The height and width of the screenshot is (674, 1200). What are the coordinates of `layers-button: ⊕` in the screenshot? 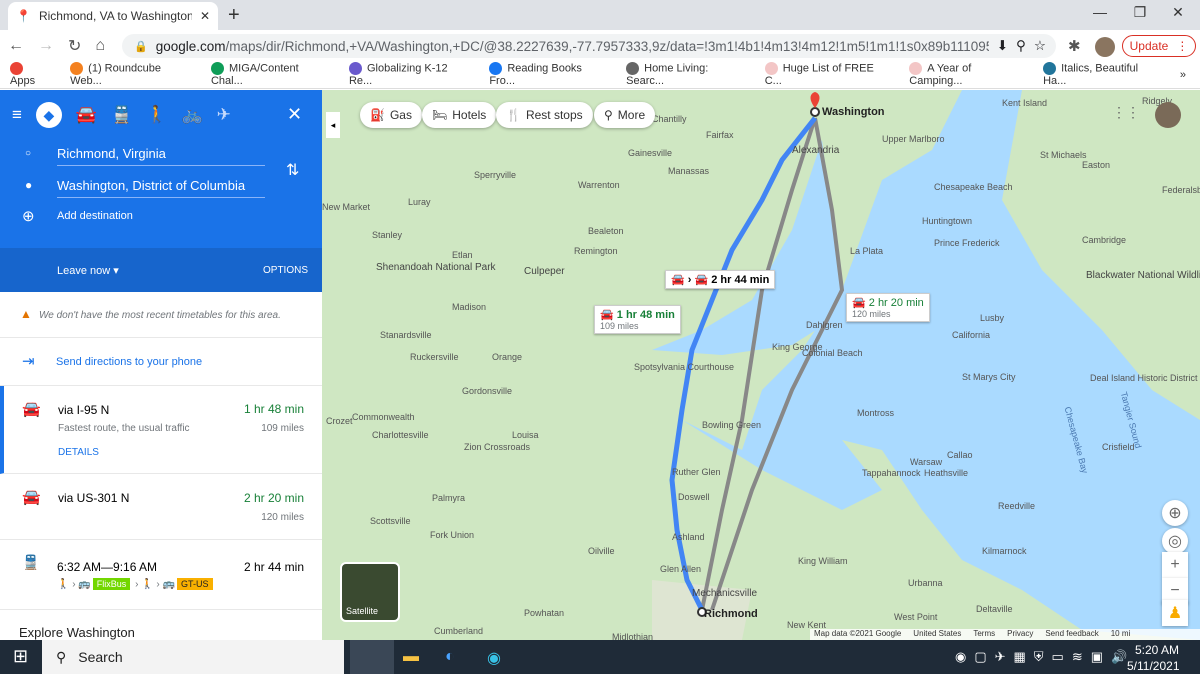 It's located at (1175, 513).